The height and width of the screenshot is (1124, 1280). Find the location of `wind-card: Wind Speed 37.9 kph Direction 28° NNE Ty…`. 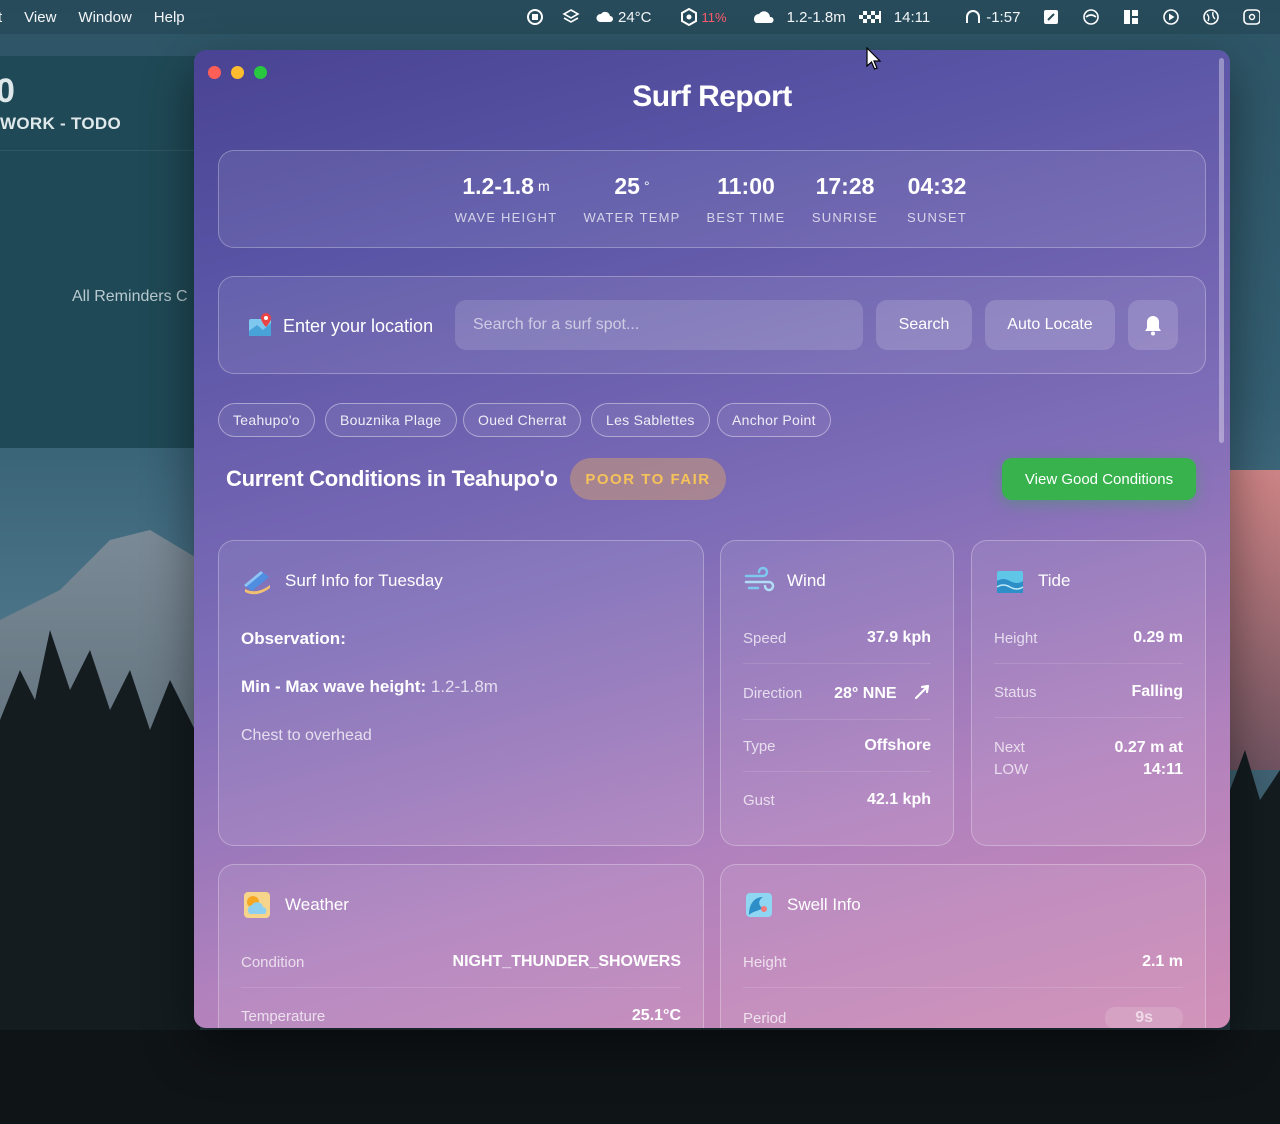

wind-card: Wind Speed 37.9 kph Direction 28° NNE Ty… is located at coordinates (837, 693).